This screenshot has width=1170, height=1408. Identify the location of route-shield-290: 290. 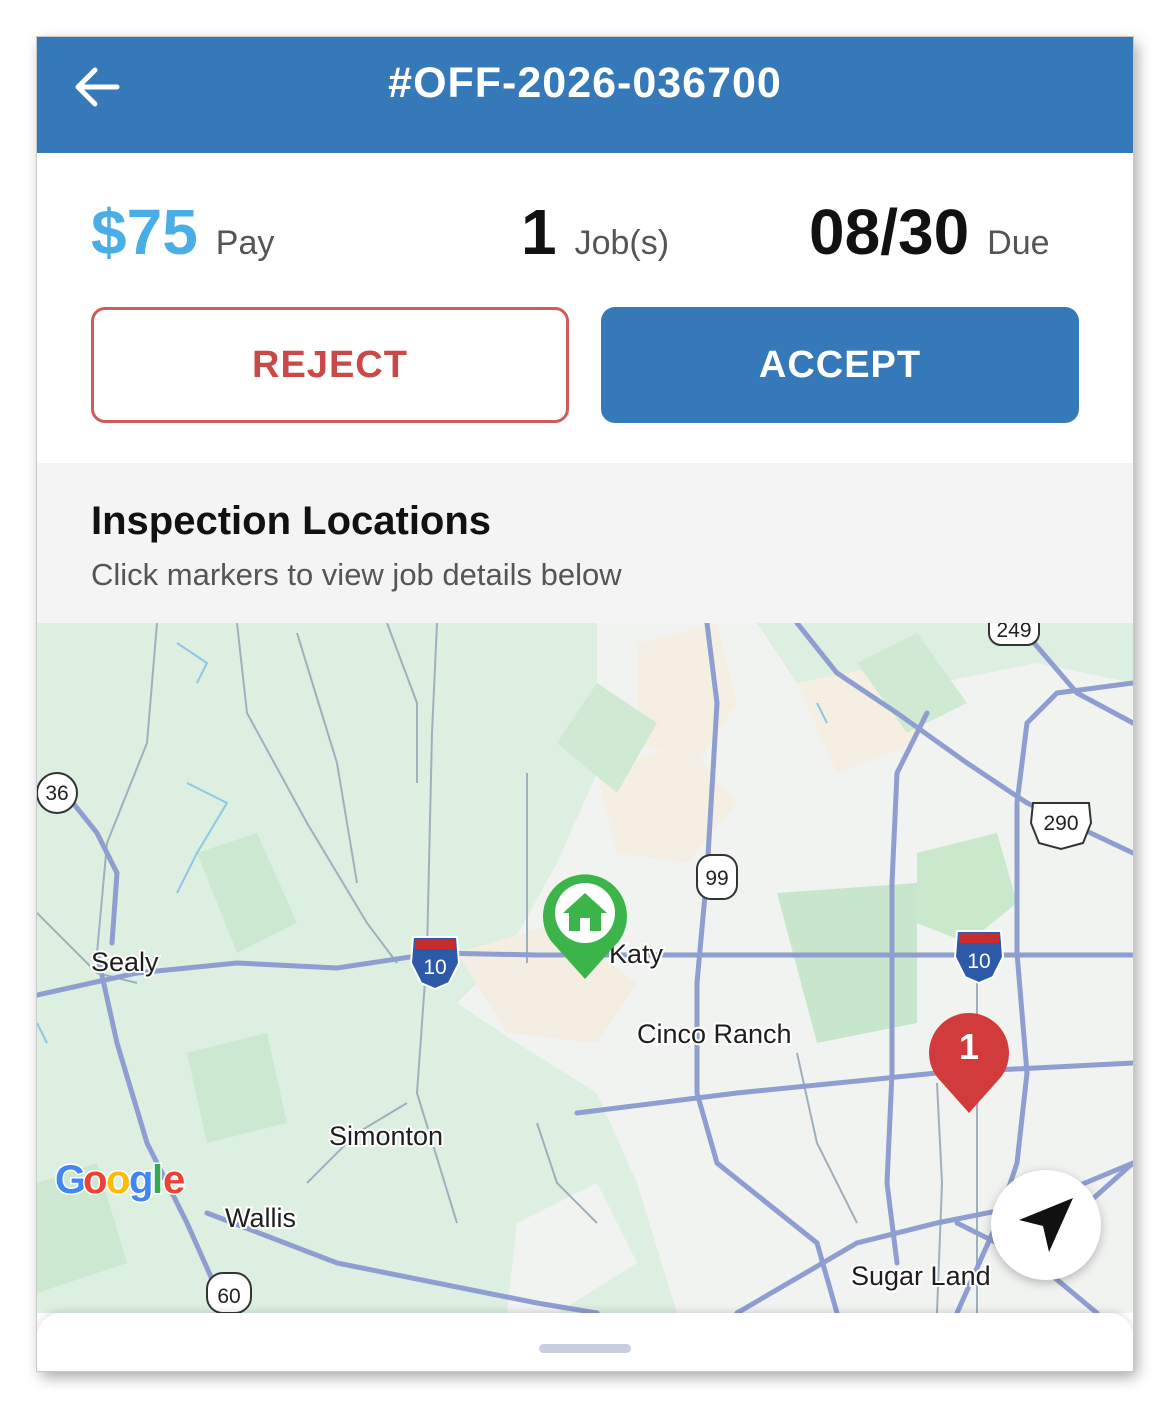
(1061, 826).